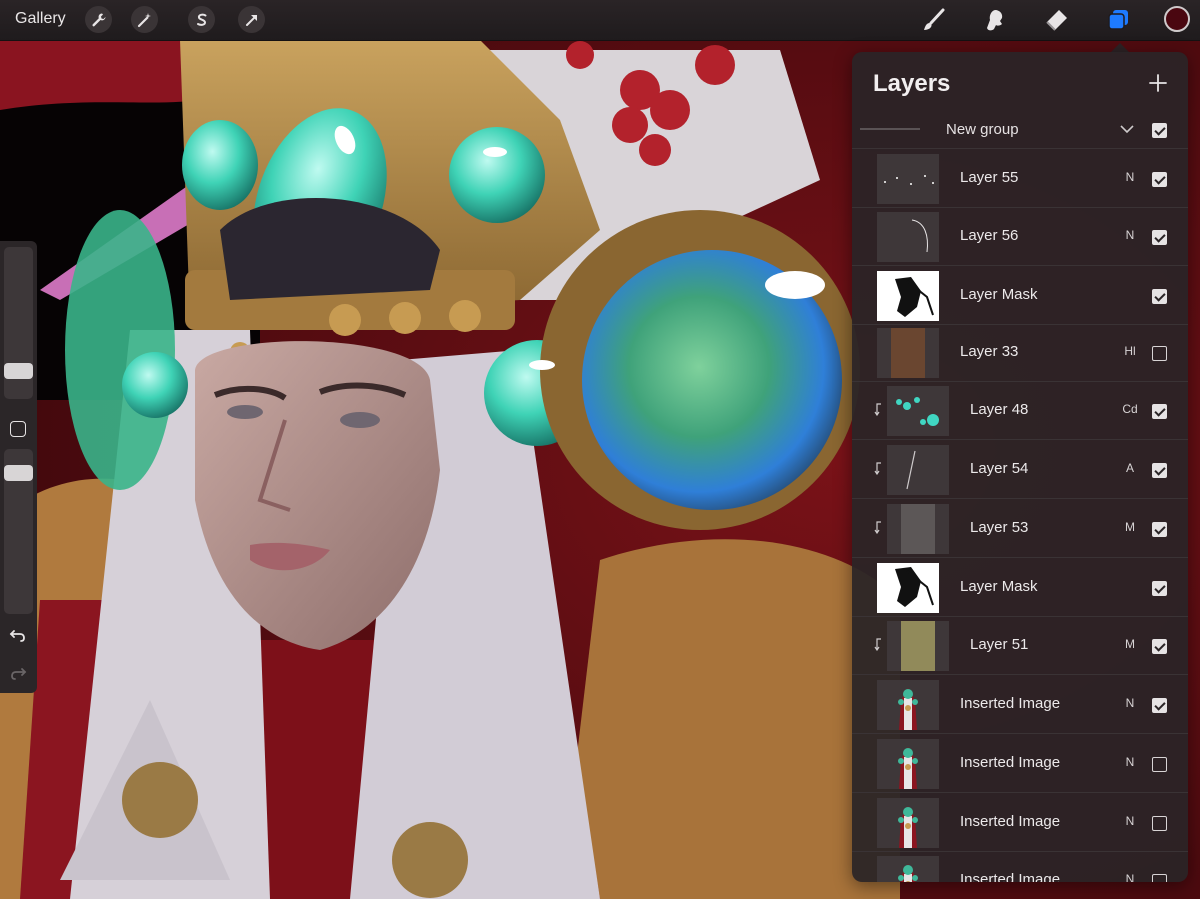 This screenshot has width=1200, height=899. Describe the element at coordinates (600, 20) in the screenshot. I see `top-toolbar: Gallery` at that location.